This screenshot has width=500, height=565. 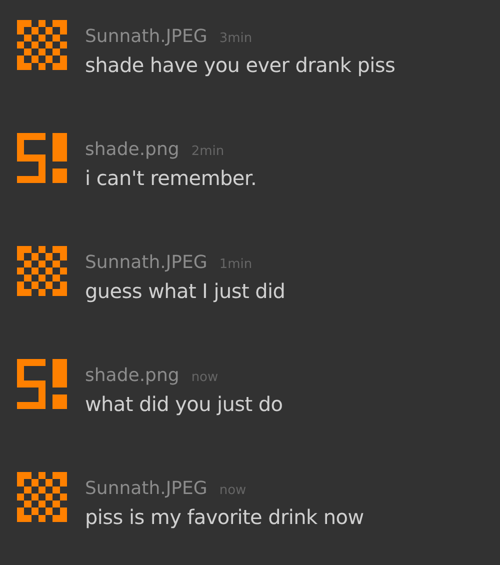 What do you see at coordinates (240, 65) in the screenshot?
I see `message-text: shade have you ever drank piss` at bounding box center [240, 65].